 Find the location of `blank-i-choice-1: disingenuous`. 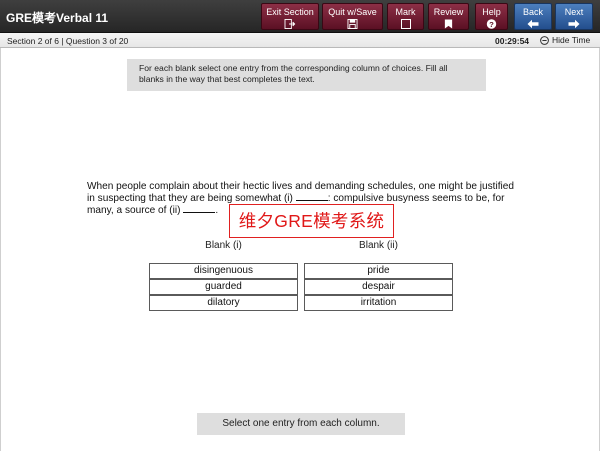

blank-i-choice-1: disingenuous is located at coordinates (223, 271).